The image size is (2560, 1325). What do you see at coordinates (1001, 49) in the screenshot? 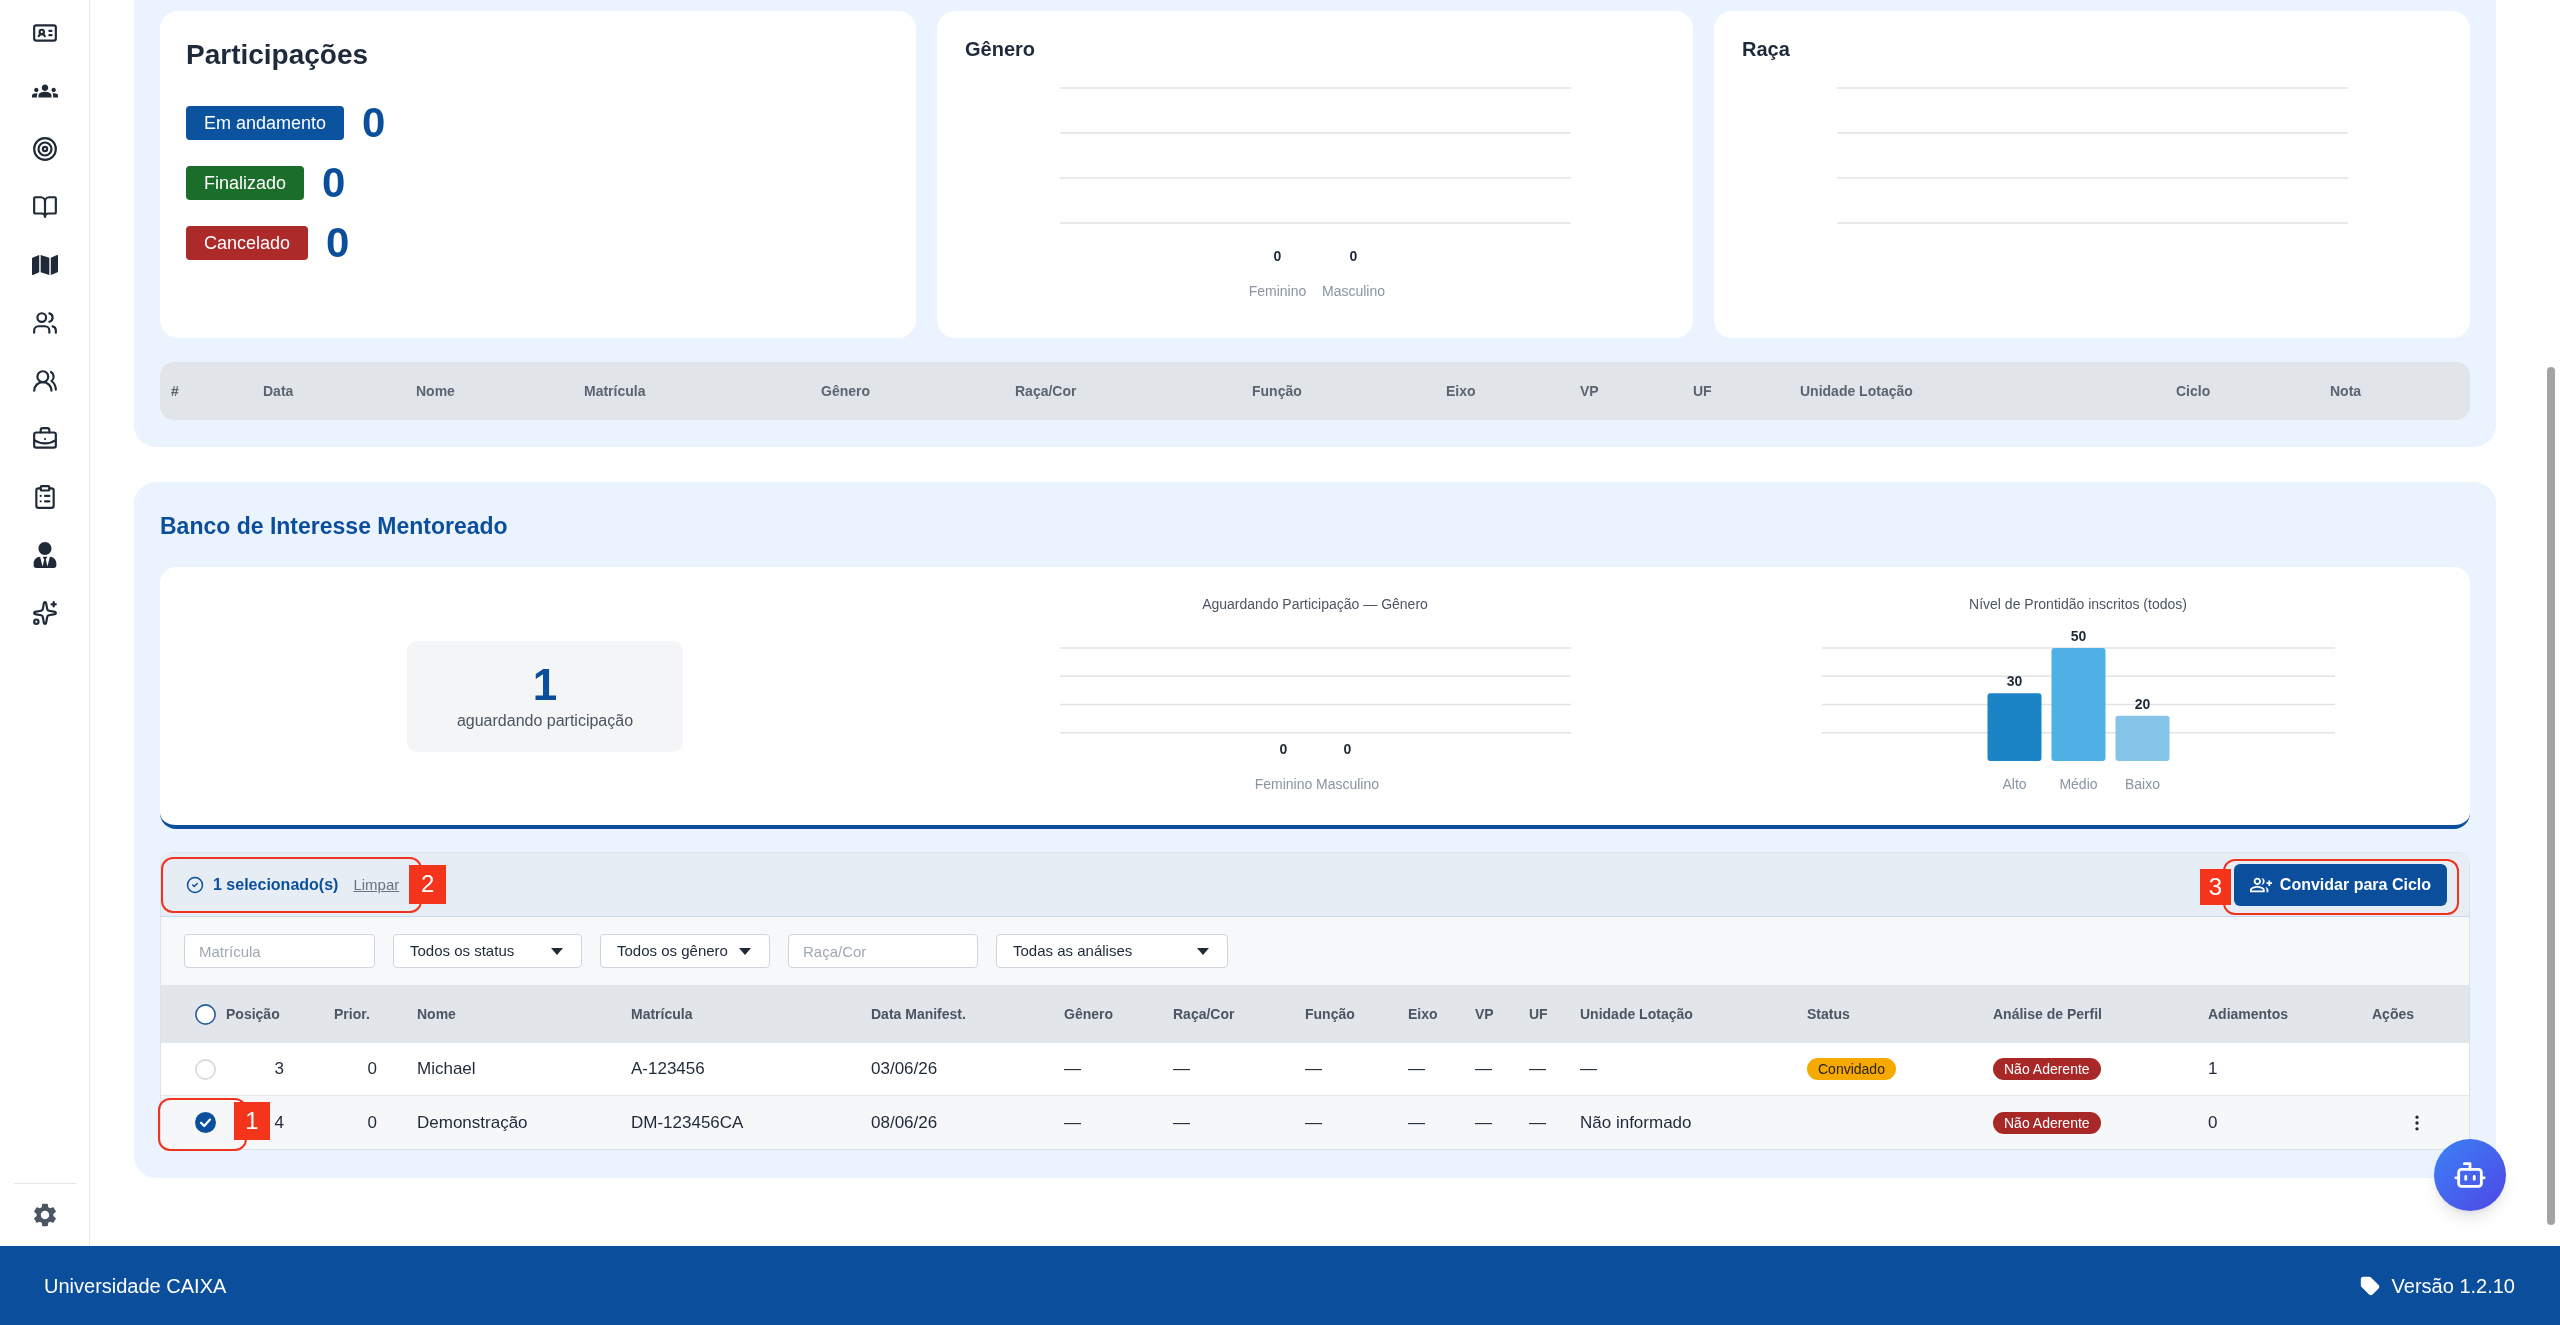
I see `card-title: Gênero` at bounding box center [1001, 49].